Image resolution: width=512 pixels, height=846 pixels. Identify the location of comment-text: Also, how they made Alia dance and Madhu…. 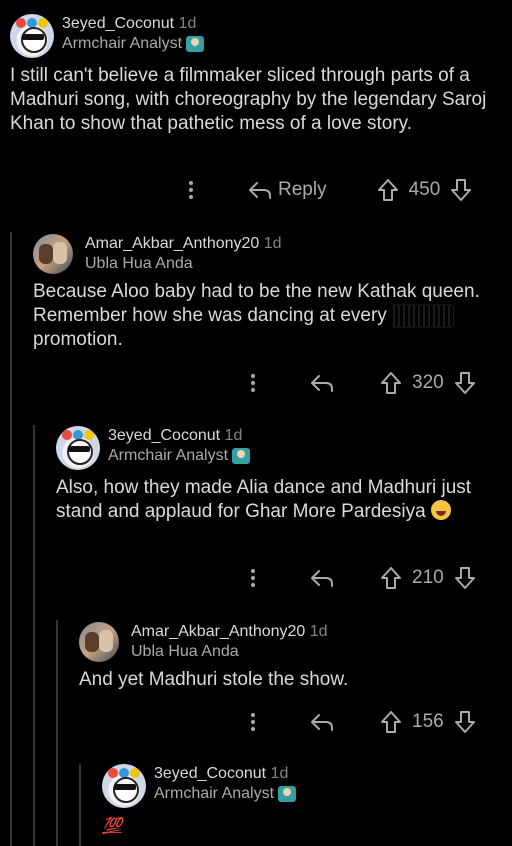
(264, 499).